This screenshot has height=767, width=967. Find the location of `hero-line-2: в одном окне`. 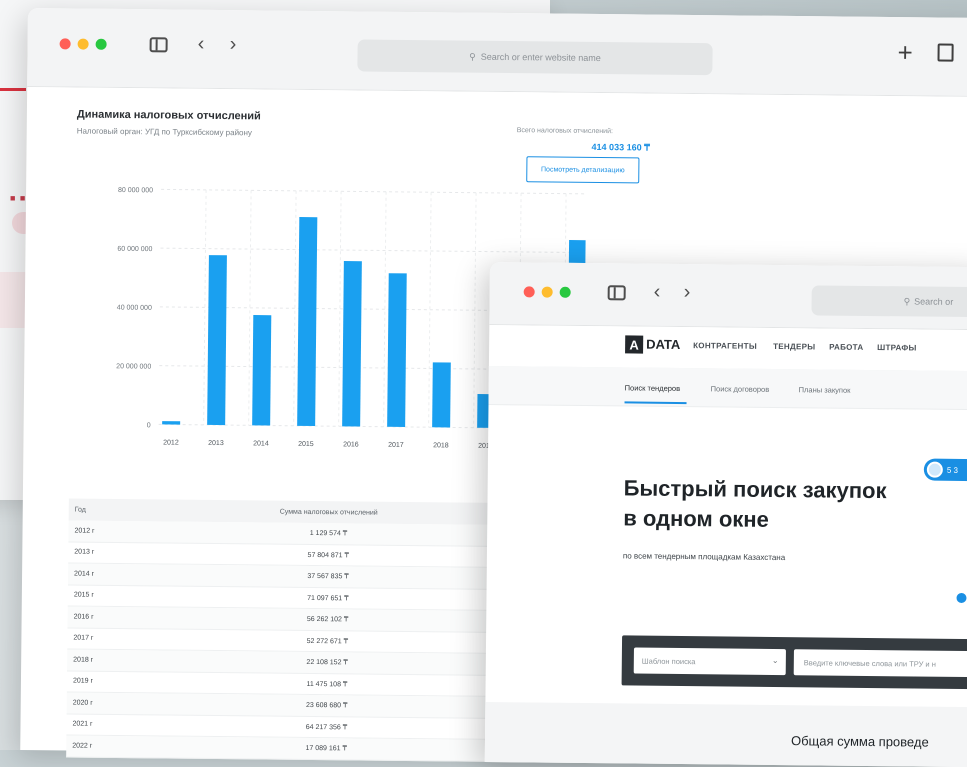

hero-line-2: в одном окне is located at coordinates (696, 518).